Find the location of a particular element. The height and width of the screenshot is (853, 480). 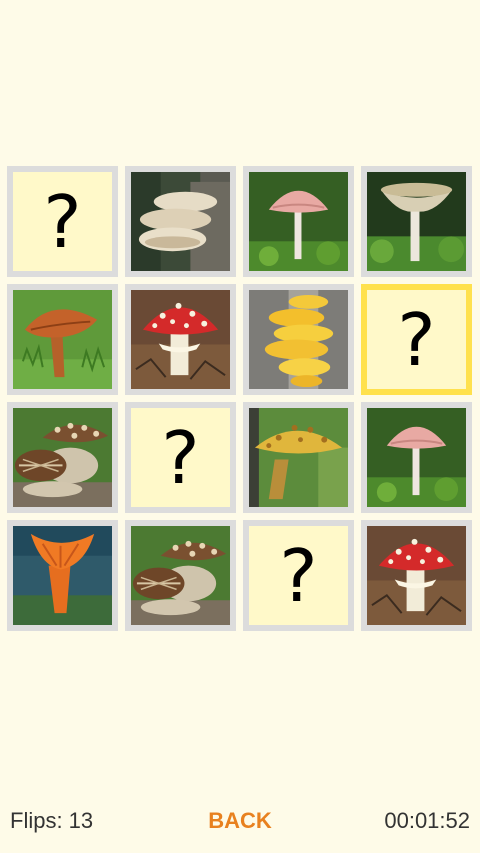

oyster-mushroom-icon is located at coordinates (180, 221).